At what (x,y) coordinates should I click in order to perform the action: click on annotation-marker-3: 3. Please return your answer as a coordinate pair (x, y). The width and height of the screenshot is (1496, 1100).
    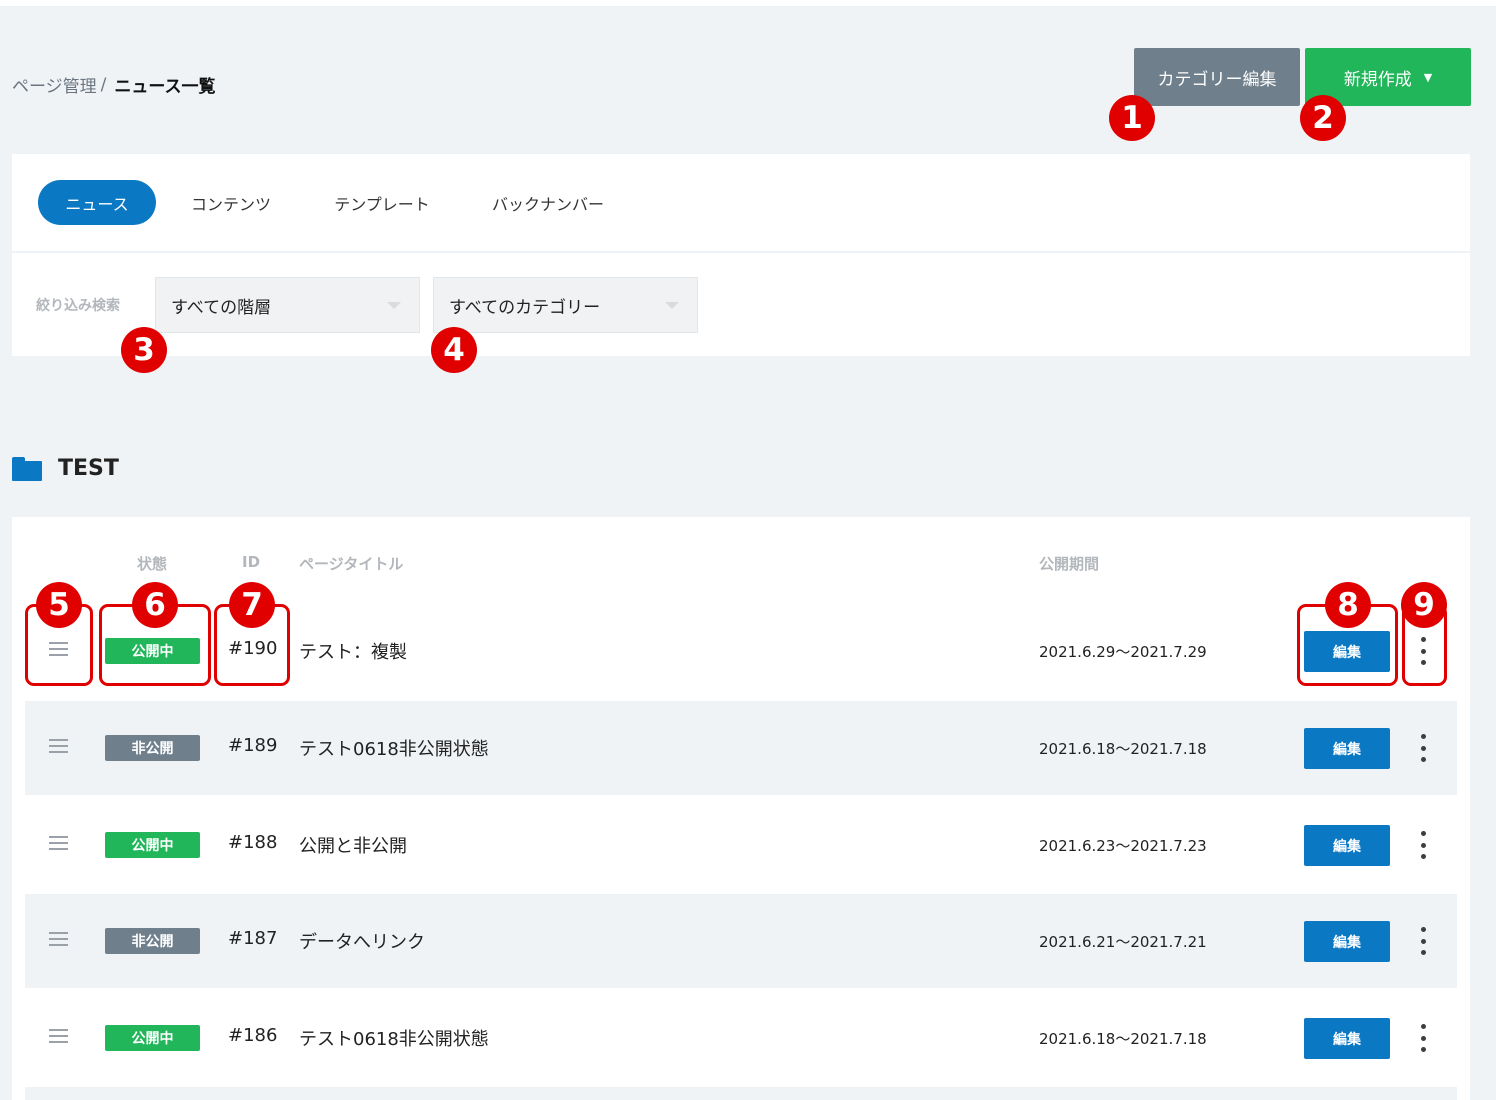
    Looking at the image, I should click on (144, 350).